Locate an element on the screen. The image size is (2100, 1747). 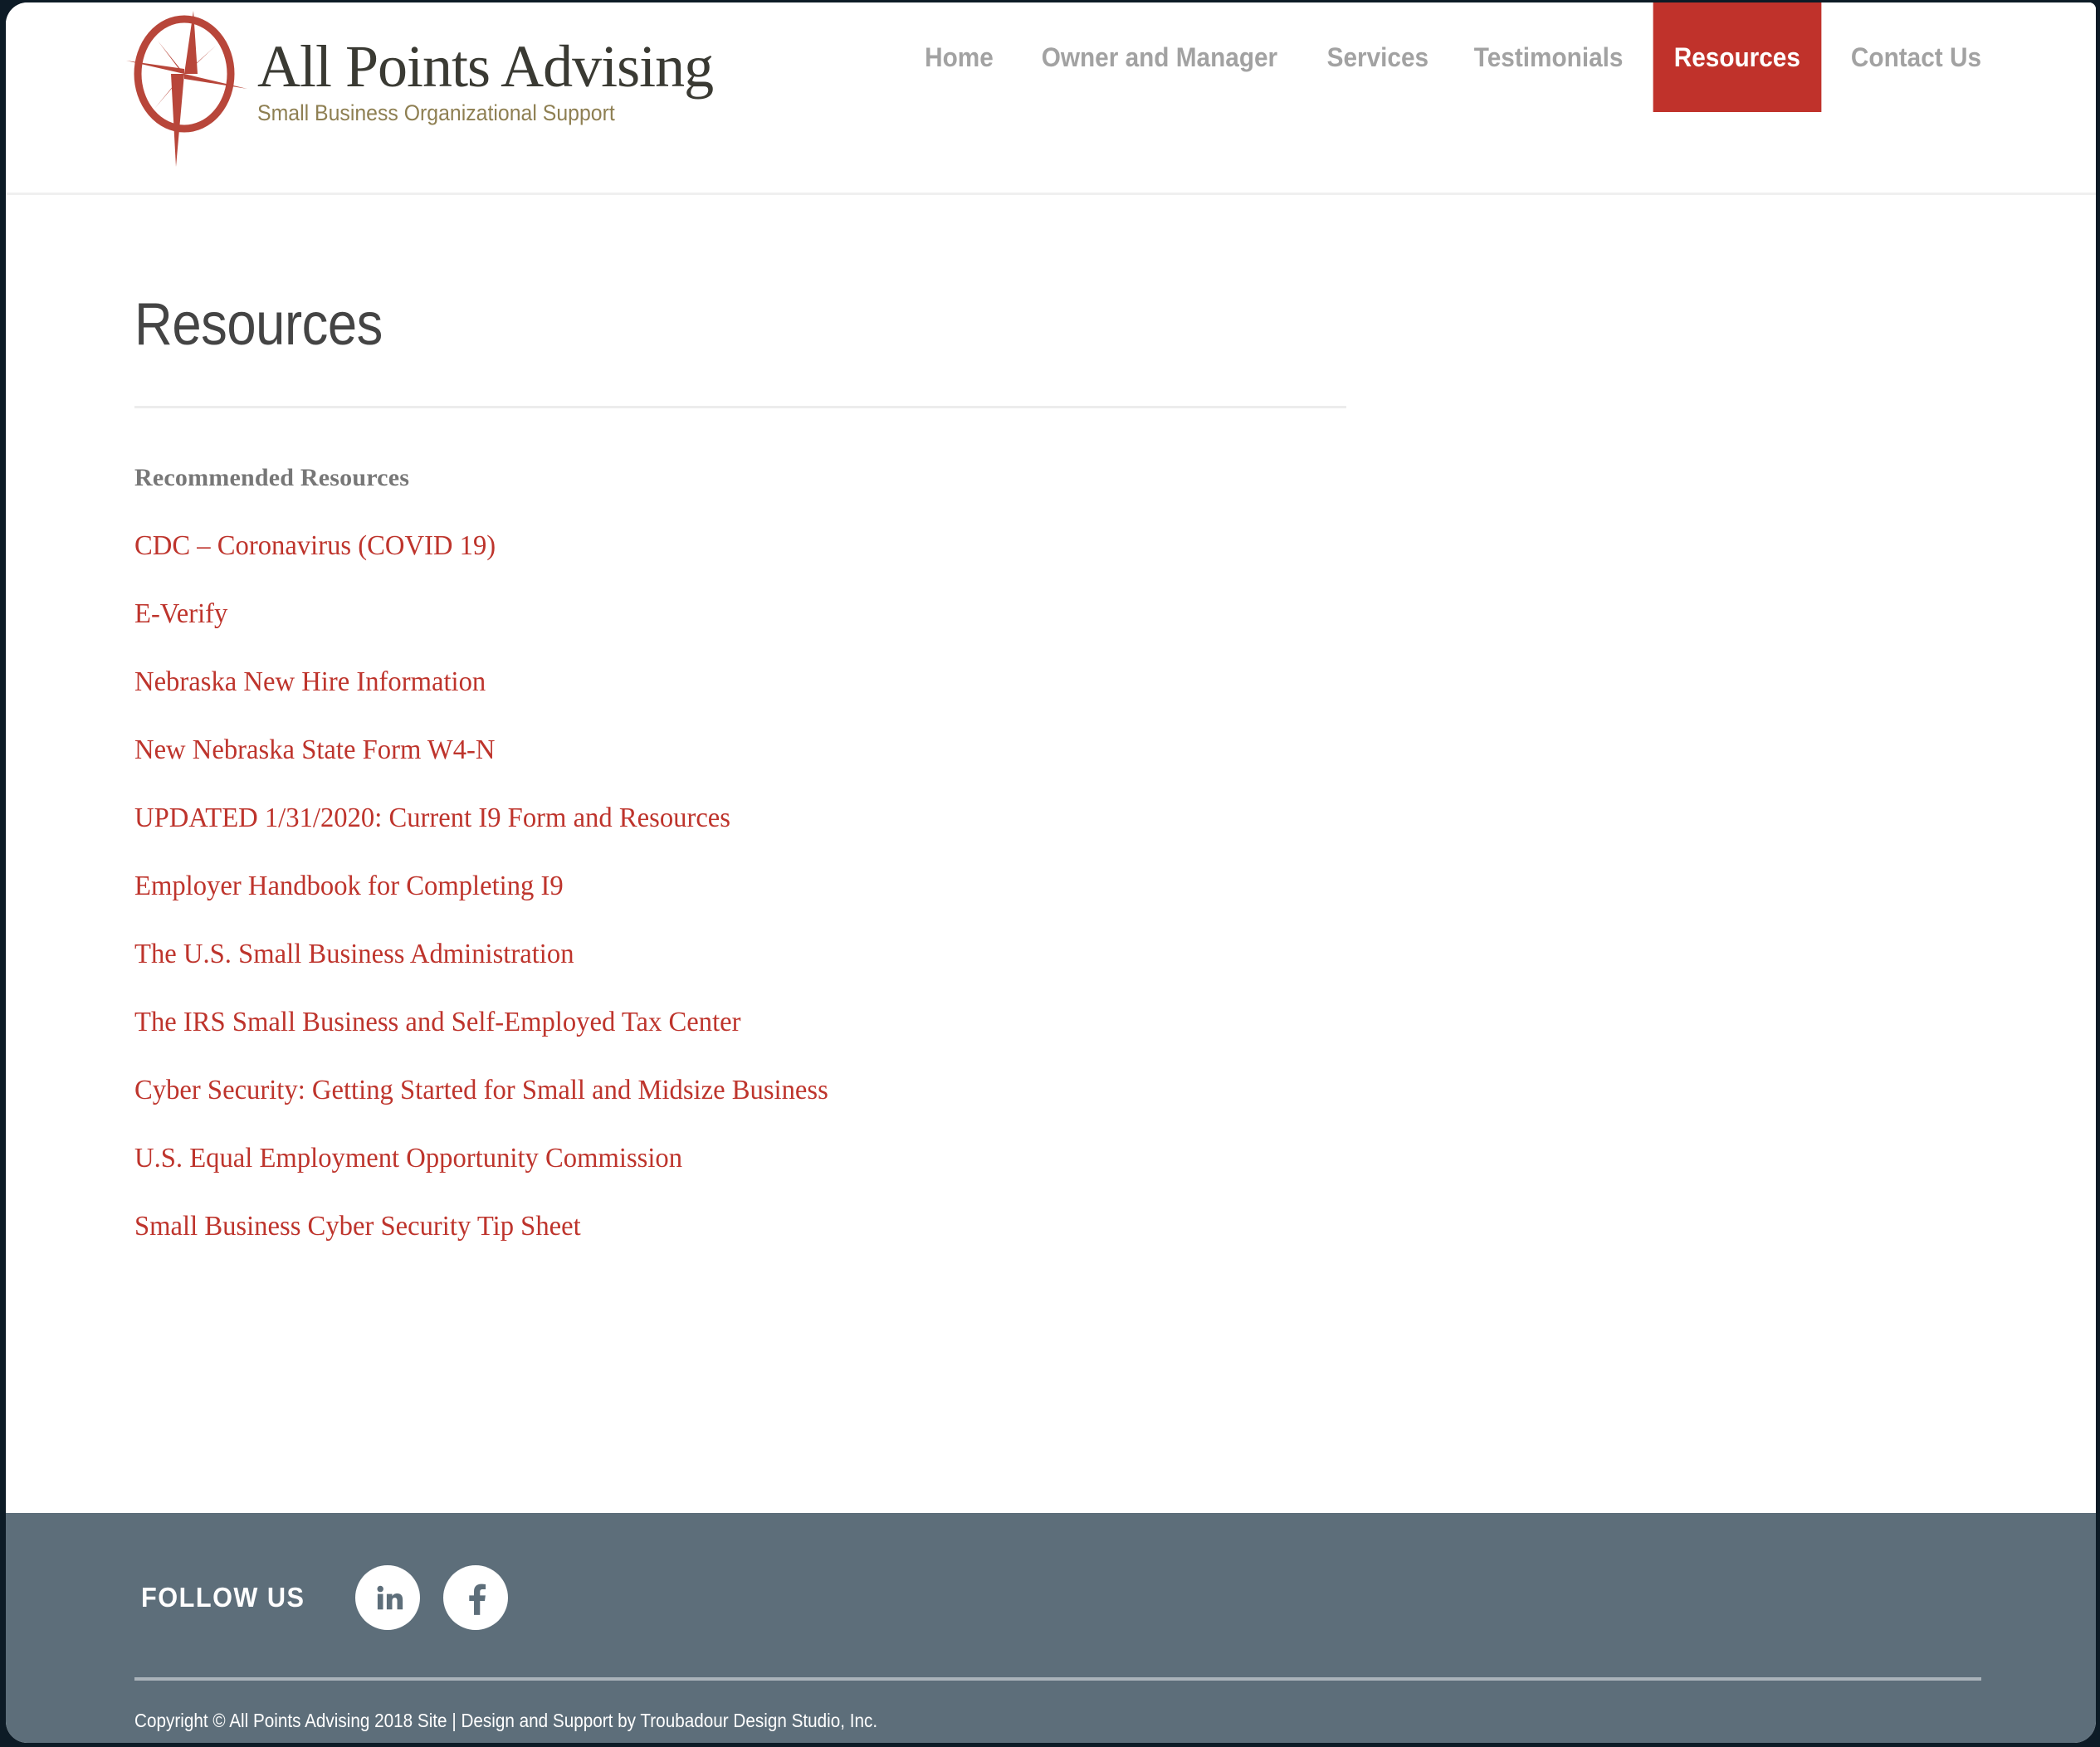
resource-link-nebraska-w4n: New Nebraska State Form W4-N is located at coordinates (720, 750).